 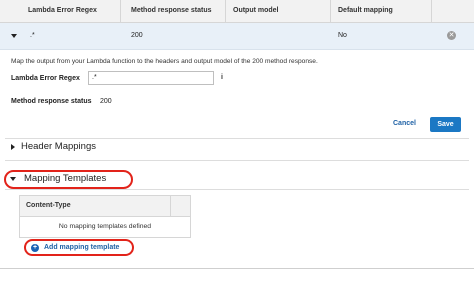 What do you see at coordinates (237, 36) in the screenshot?
I see `response-row: .* 200 No ✕` at bounding box center [237, 36].